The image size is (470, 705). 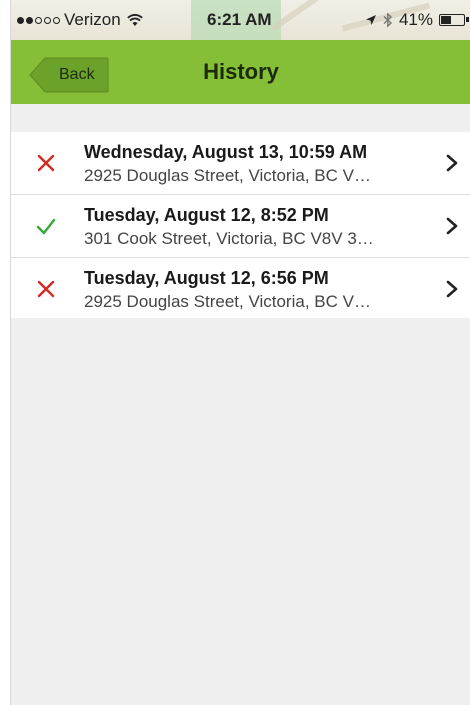 I want to click on bluetooth-icon, so click(x=387, y=20).